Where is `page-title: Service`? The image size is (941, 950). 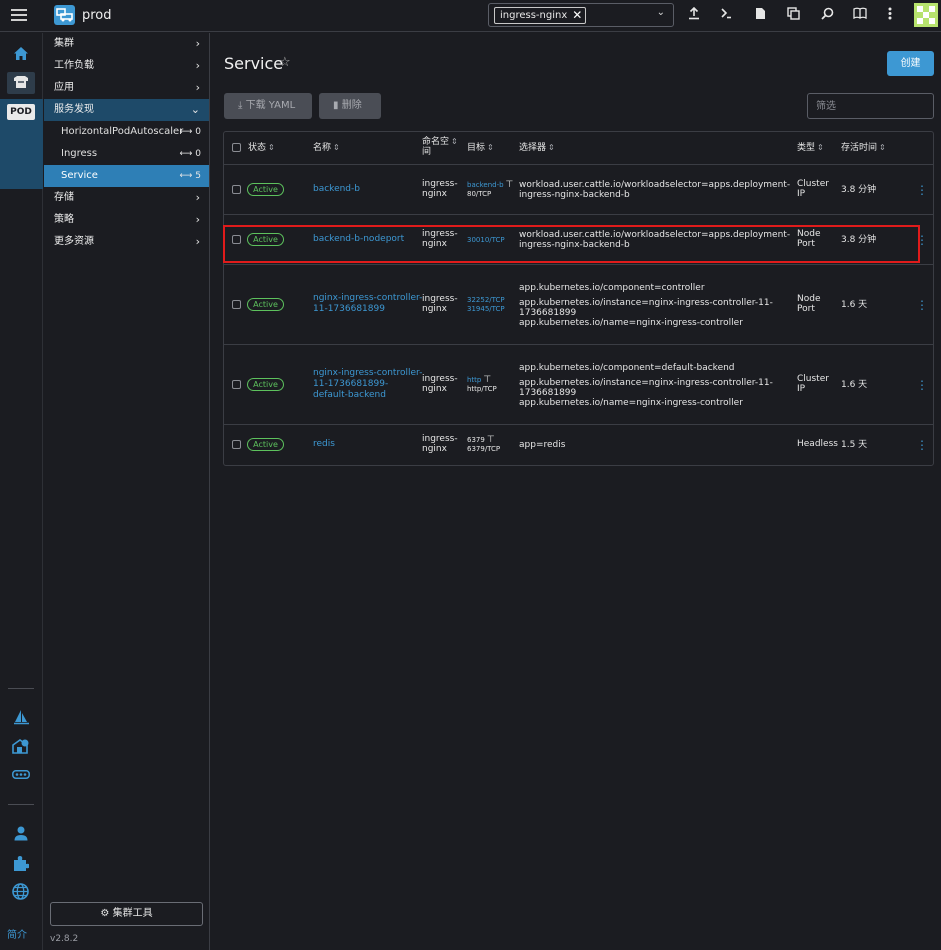 page-title: Service is located at coordinates (254, 63).